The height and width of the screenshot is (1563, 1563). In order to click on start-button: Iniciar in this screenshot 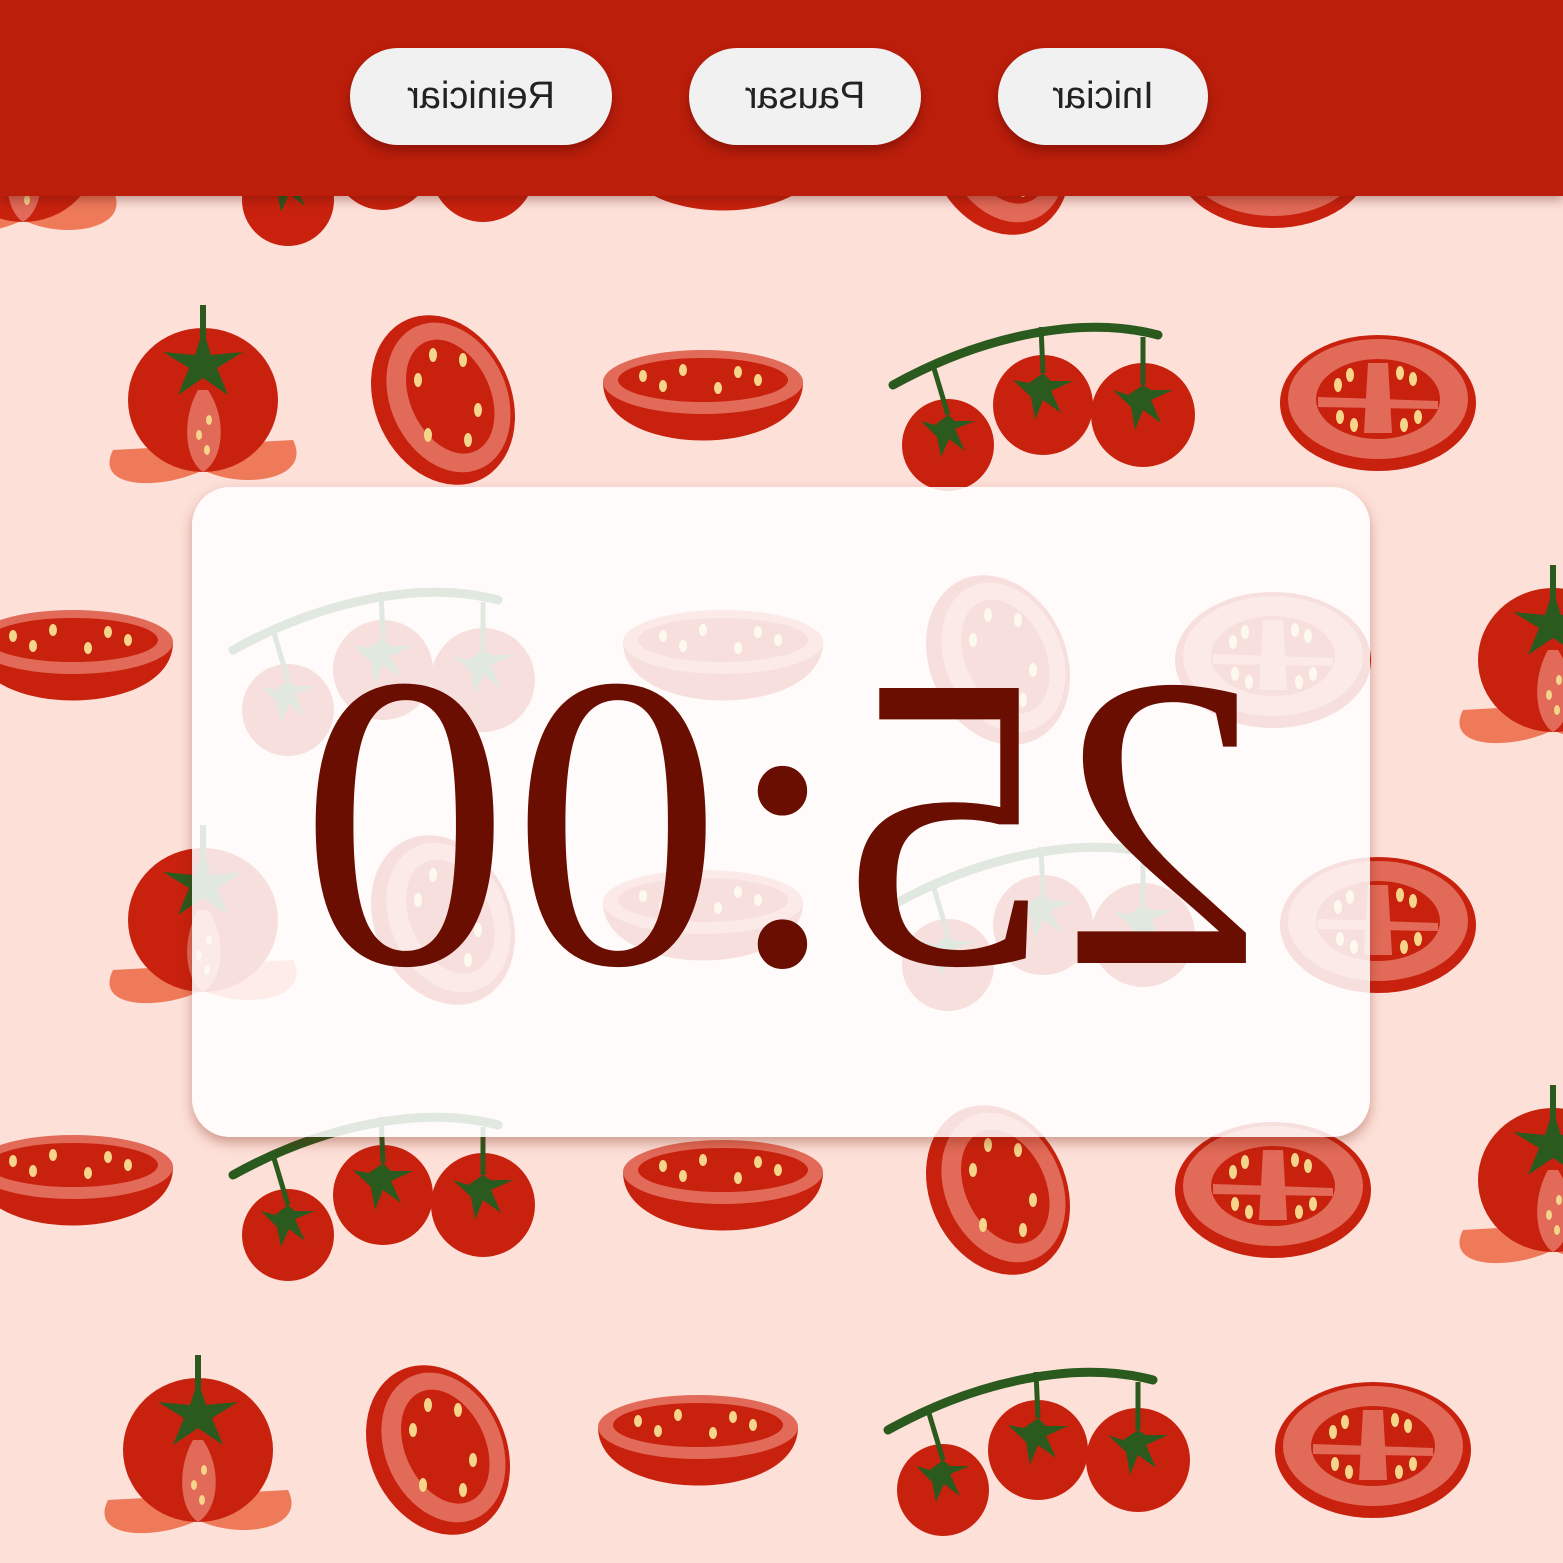, I will do `click(1103, 96)`.